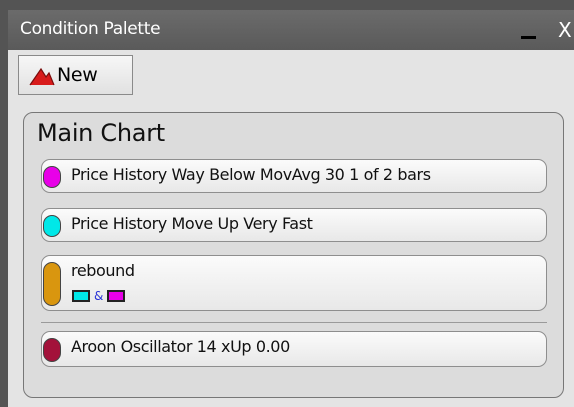 The height and width of the screenshot is (407, 574). I want to click on red-chart-peak-icon, so click(42, 76).